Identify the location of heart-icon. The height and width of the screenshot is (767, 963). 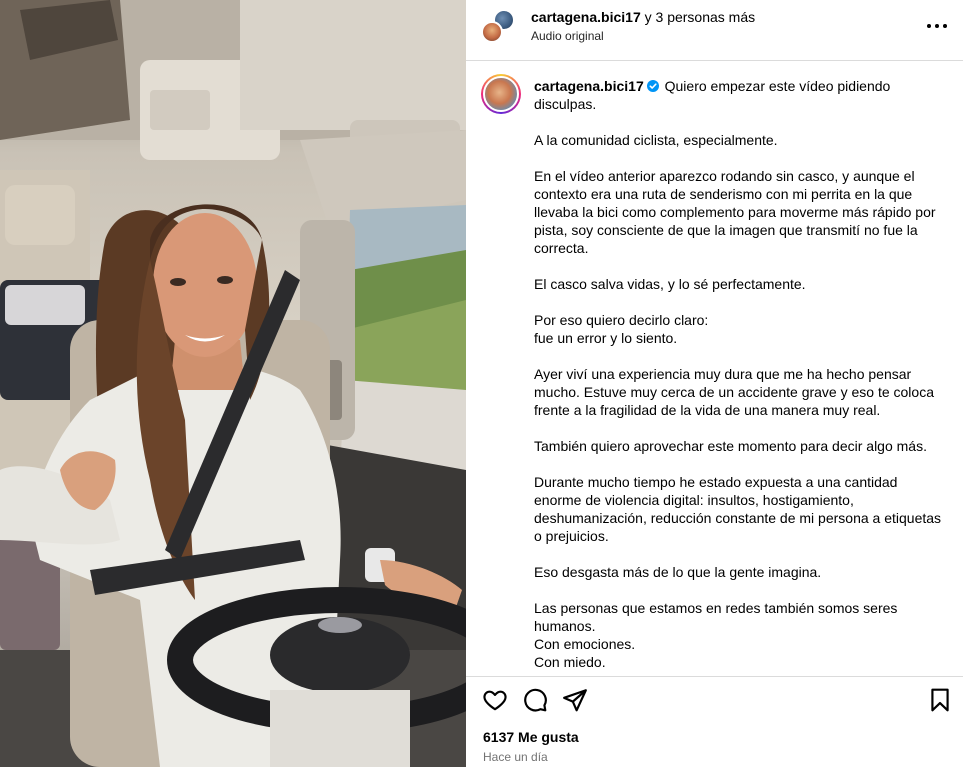
(495, 700).